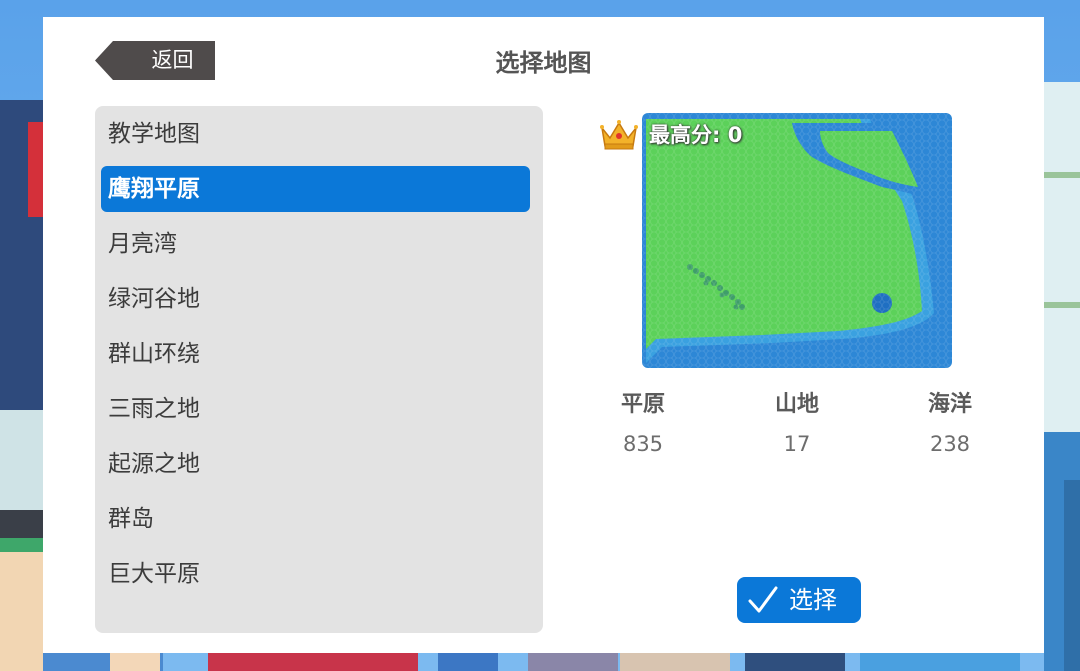  What do you see at coordinates (763, 599) in the screenshot?
I see `checkmark-icon` at bounding box center [763, 599].